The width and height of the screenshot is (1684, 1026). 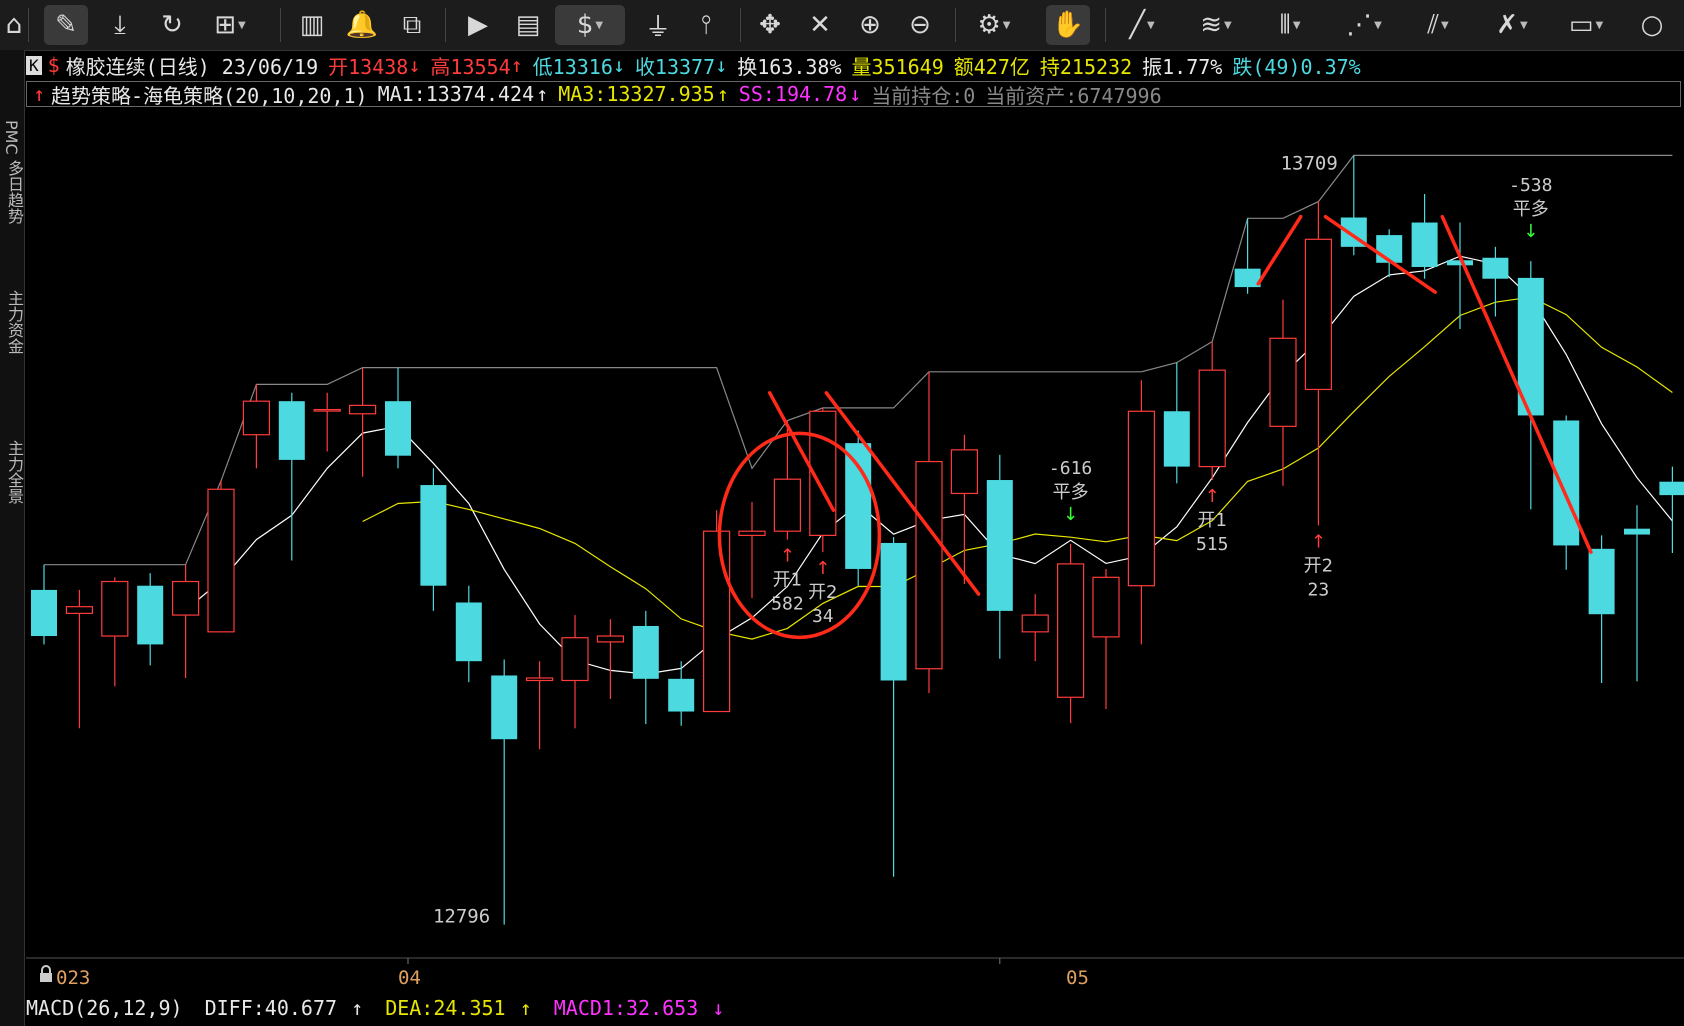 I want to click on strategy-arrow-icon: ↑, so click(x=39, y=94).